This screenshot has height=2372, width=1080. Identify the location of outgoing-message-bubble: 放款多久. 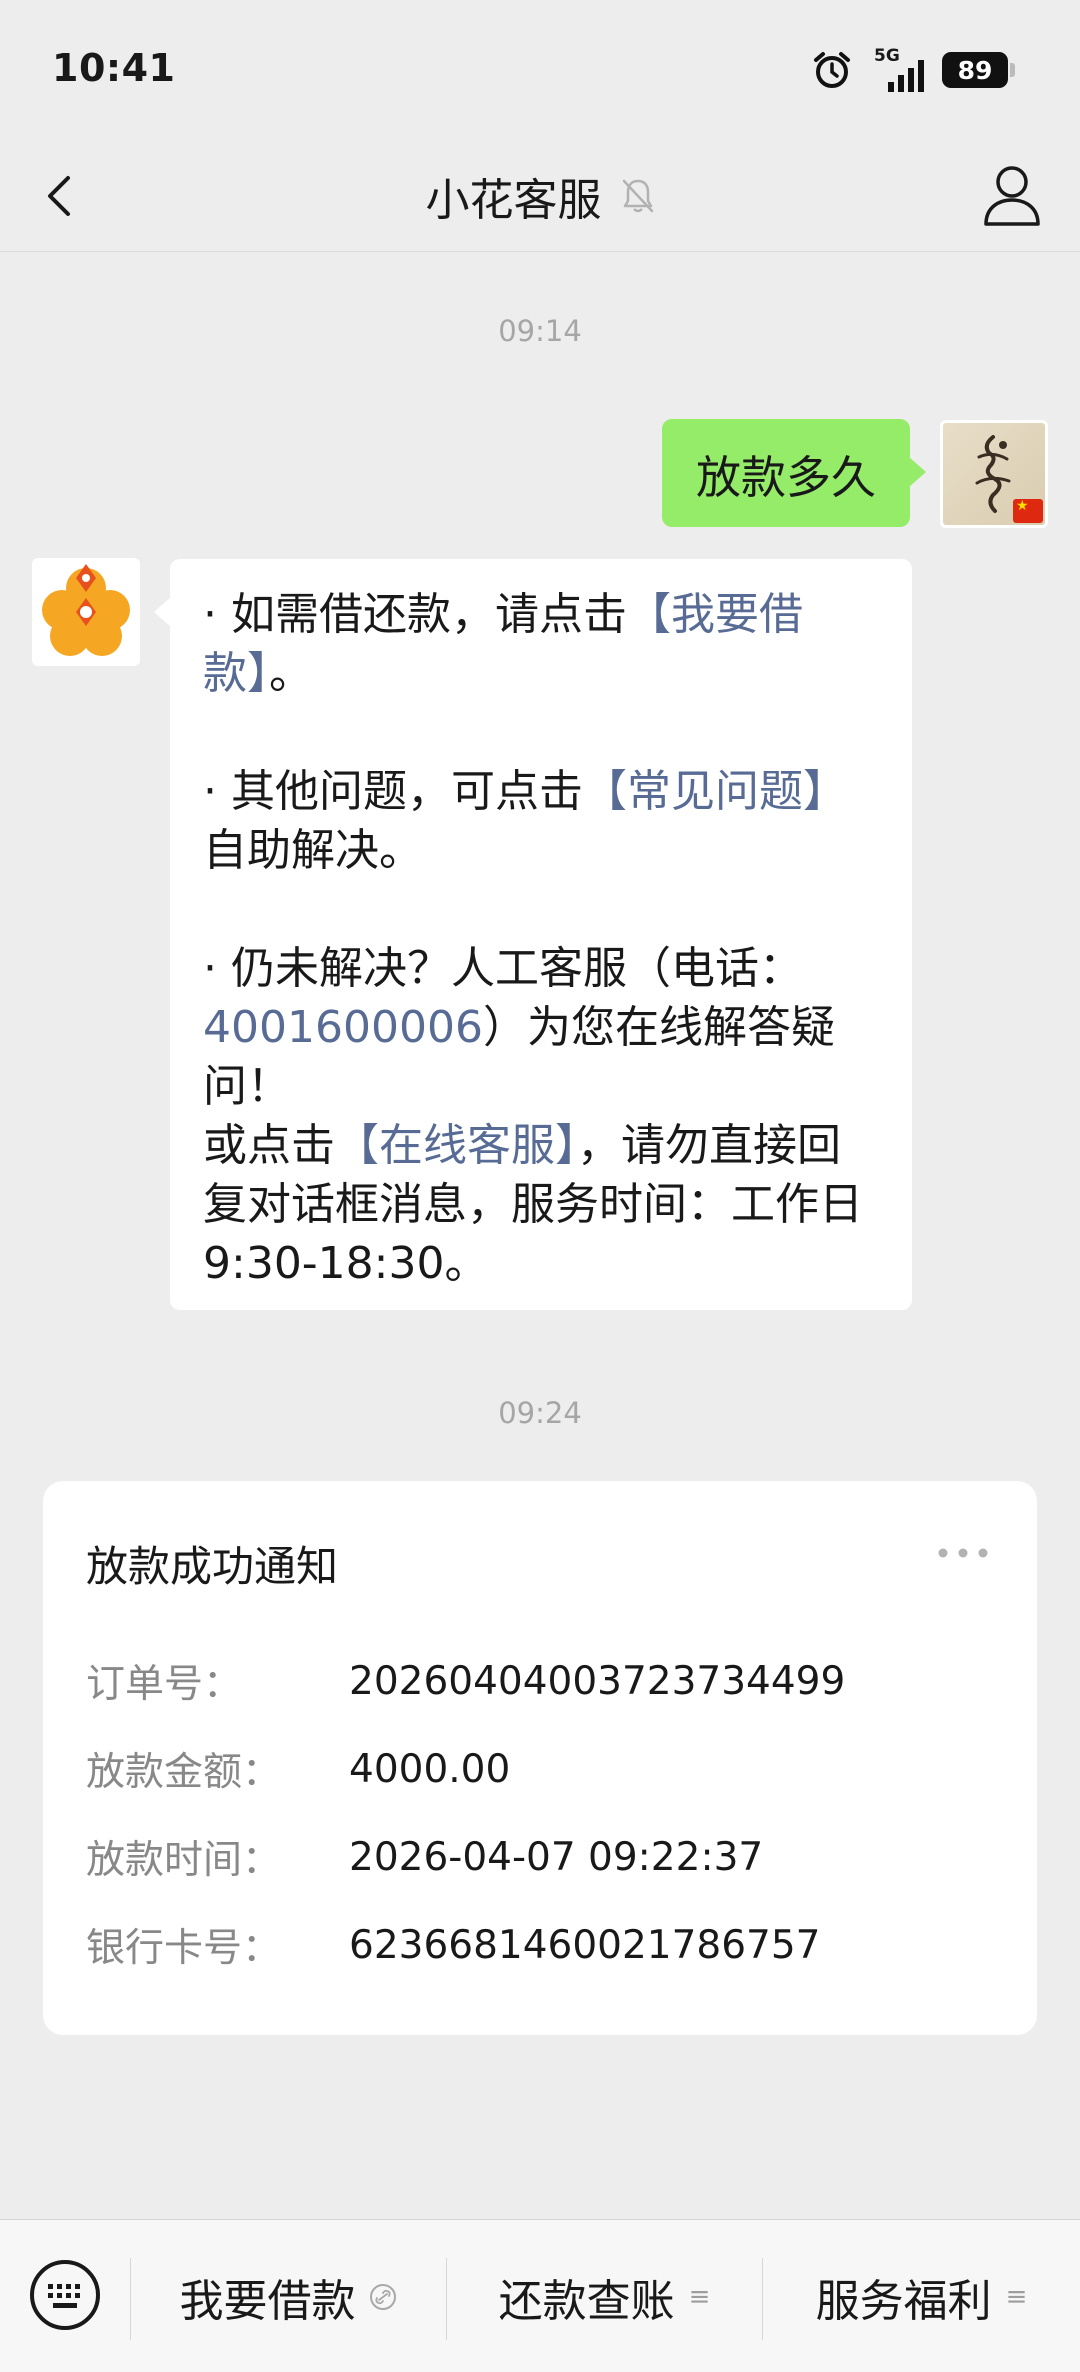
(794, 473).